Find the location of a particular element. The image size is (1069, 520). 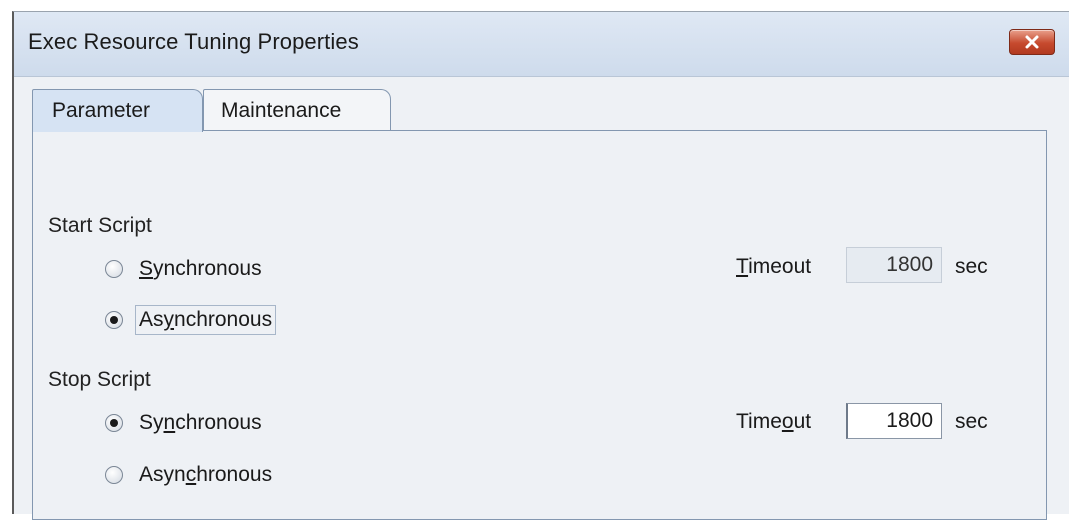

close-icon is located at coordinates (1032, 42).